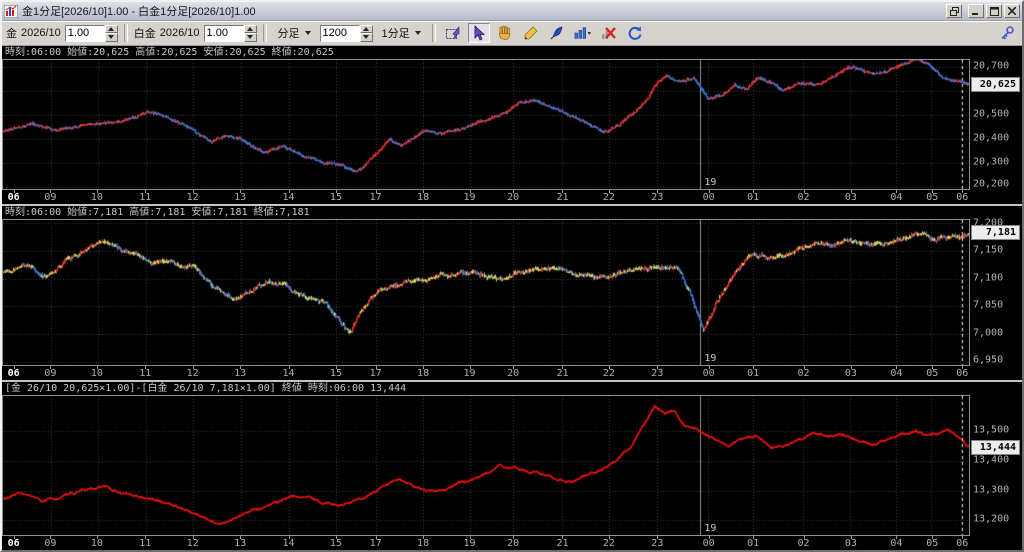 This screenshot has width=1024, height=552. I want to click on key-button, so click(1007, 33).